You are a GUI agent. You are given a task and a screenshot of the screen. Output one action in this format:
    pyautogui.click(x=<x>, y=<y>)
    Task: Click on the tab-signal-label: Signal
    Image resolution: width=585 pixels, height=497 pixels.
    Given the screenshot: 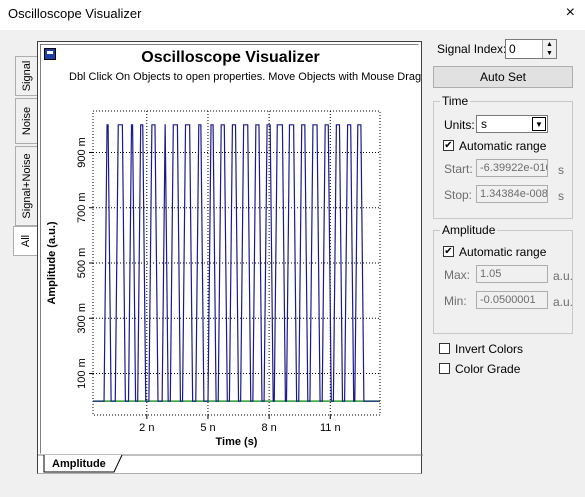 What is the action you would take?
    pyautogui.click(x=26, y=76)
    